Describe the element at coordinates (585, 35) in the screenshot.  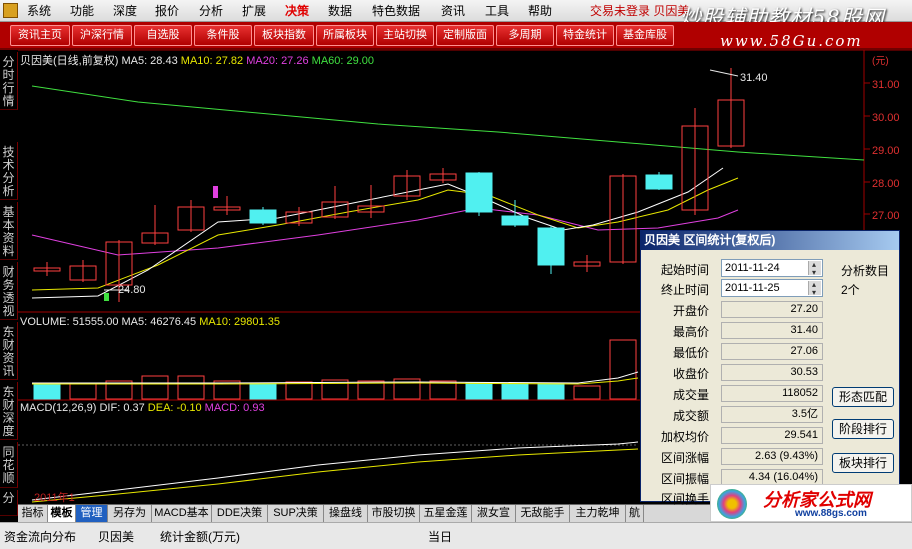
I see `toolbar-stats-button: 特金统计` at that location.